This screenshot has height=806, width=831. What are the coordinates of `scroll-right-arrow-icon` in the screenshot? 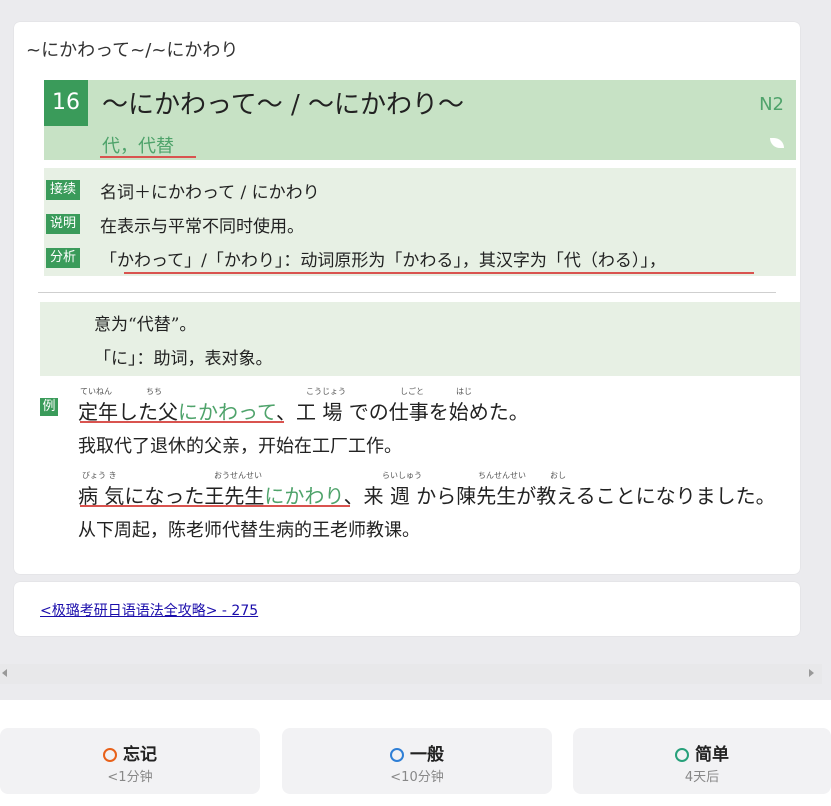 It's located at (811, 673).